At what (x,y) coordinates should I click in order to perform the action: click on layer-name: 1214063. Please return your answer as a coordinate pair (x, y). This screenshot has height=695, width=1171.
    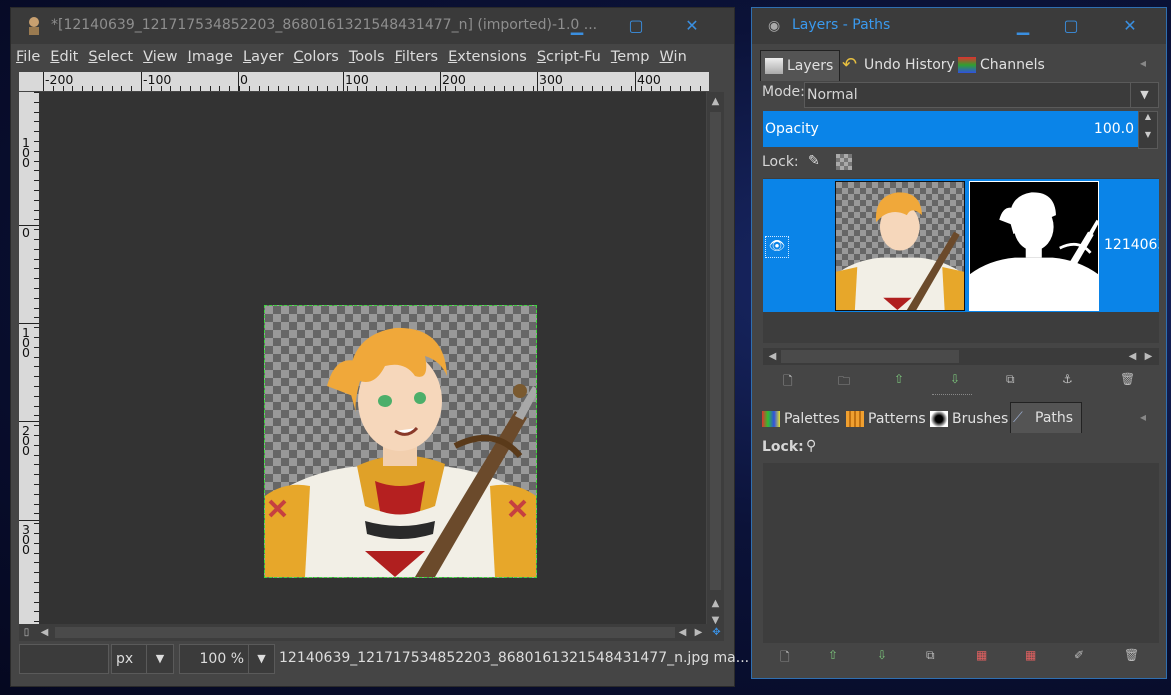
    Looking at the image, I should click on (1131, 245).